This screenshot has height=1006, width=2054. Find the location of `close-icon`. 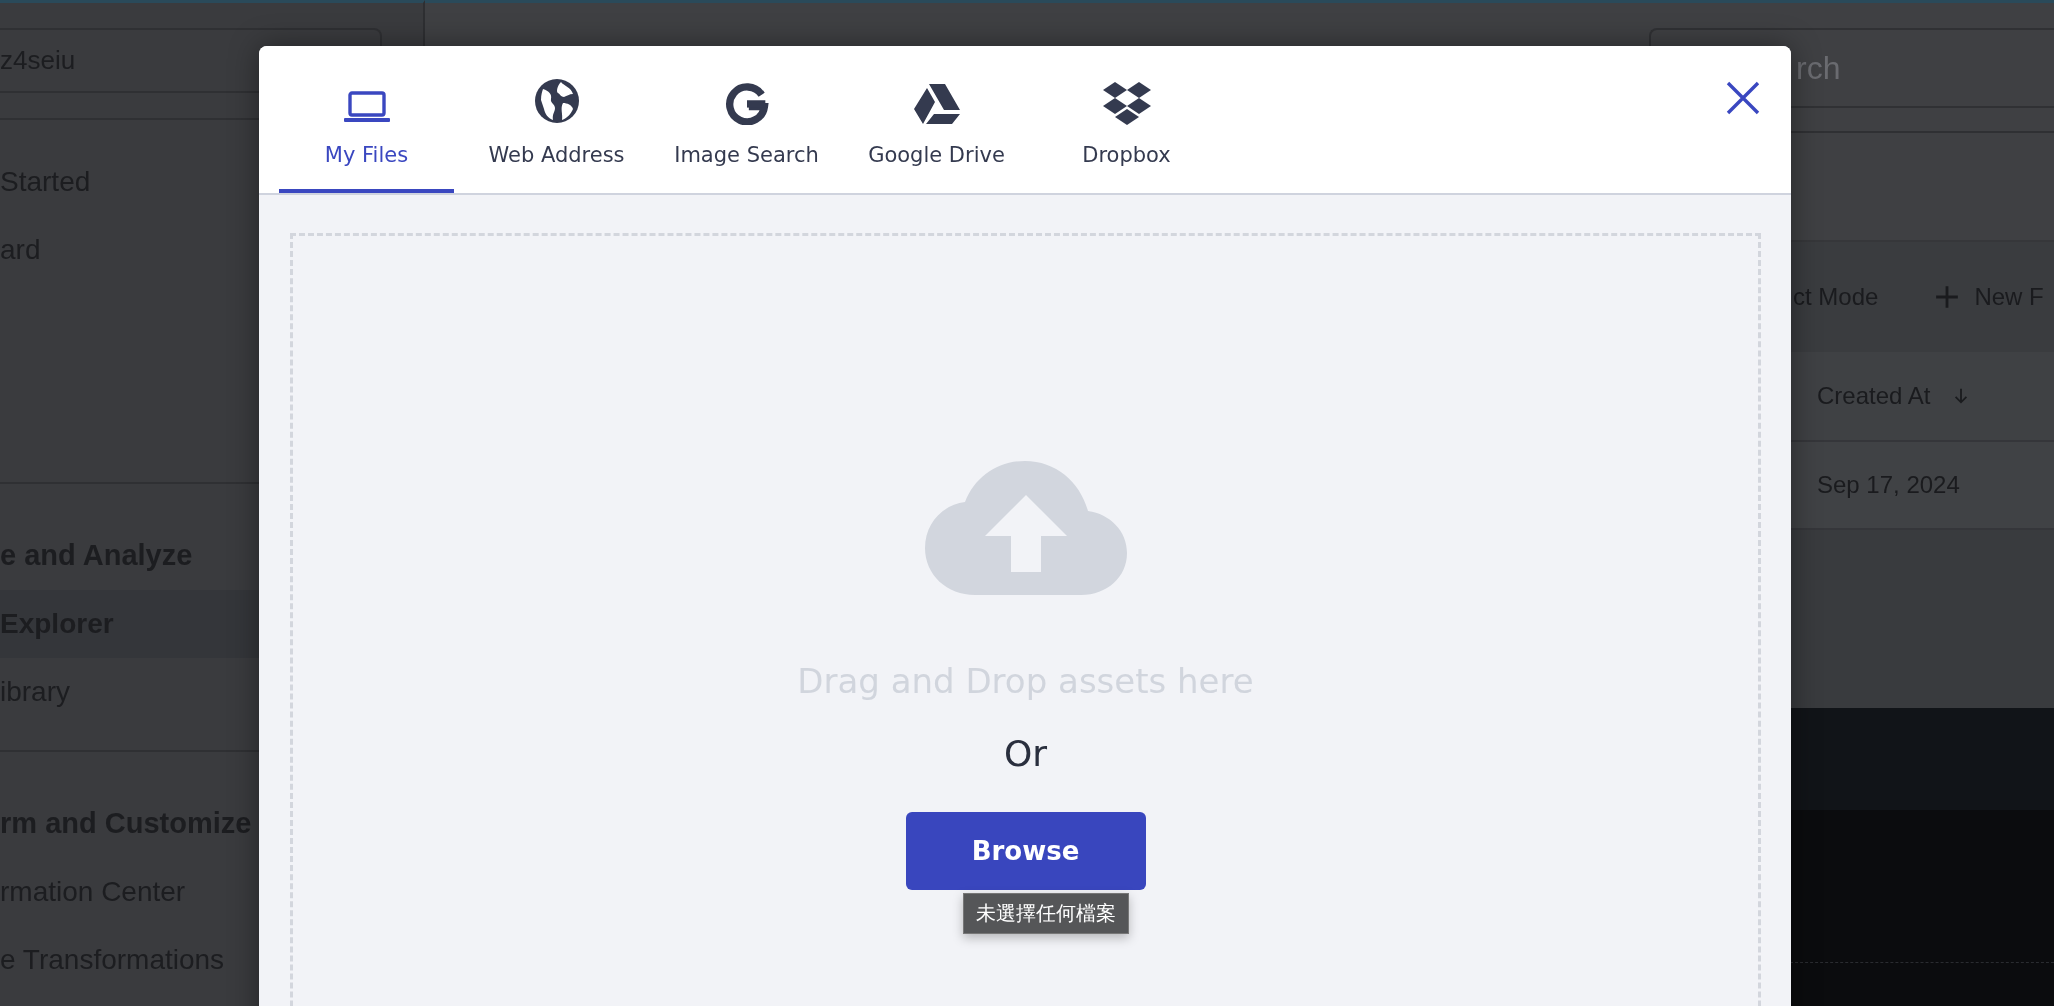

close-icon is located at coordinates (1743, 98).